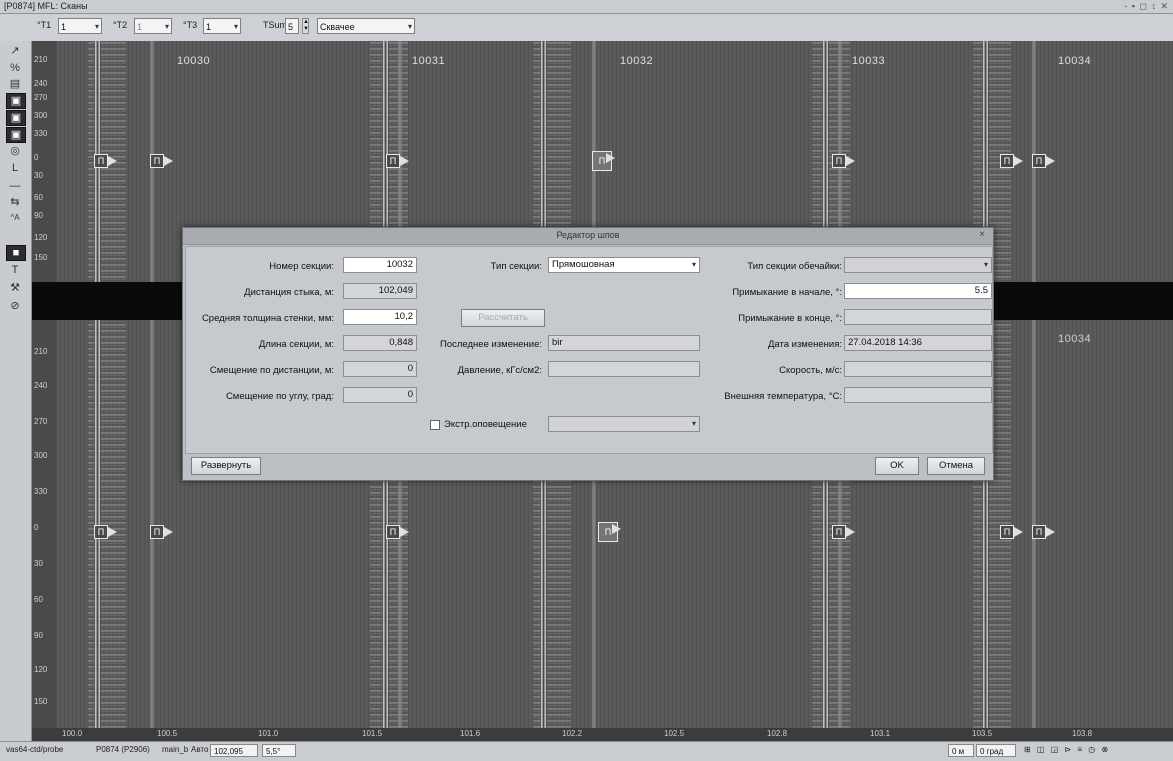 The height and width of the screenshot is (761, 1173). Describe the element at coordinates (15, 202) in the screenshot. I see `shift-tool-icon: ⇆` at that location.